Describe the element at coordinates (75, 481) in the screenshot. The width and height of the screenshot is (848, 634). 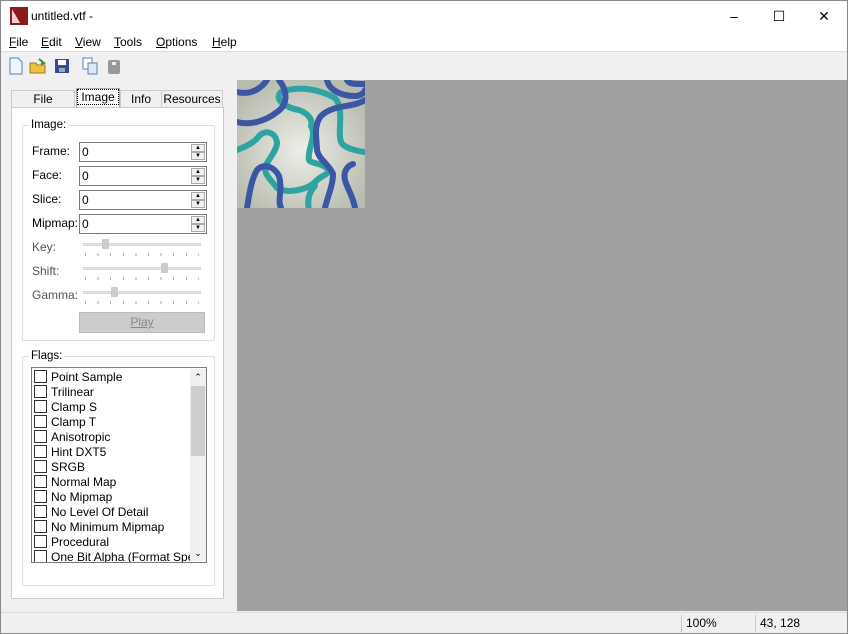
I see `flag-item: Normal Map` at that location.